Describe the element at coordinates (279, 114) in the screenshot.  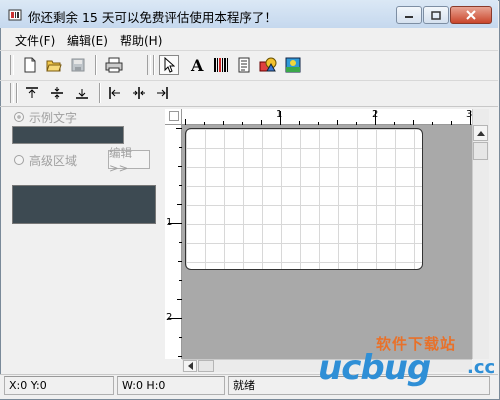
I see `hruler-label-1: 1` at that location.